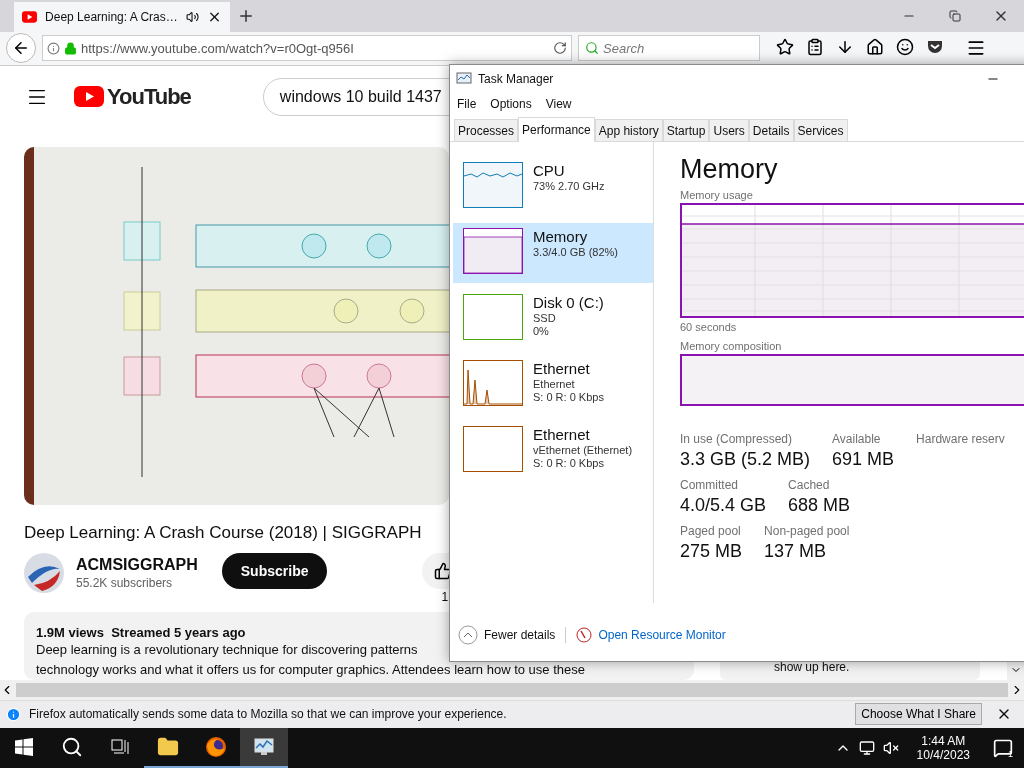 This screenshot has width=1024, height=768. Describe the element at coordinates (669, 48) in the screenshot. I see `search-field: Search` at that location.